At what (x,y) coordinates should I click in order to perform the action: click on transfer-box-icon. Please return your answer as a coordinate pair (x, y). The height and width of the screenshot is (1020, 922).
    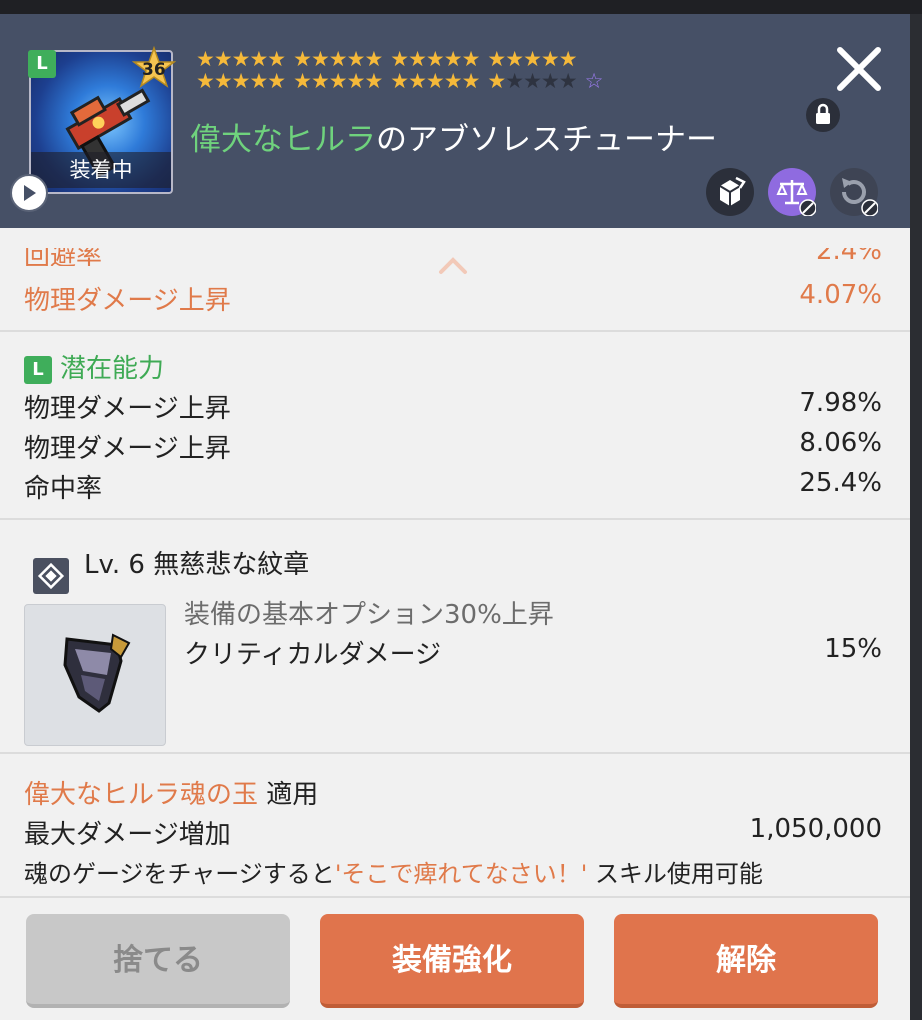
    Looking at the image, I should click on (732, 191).